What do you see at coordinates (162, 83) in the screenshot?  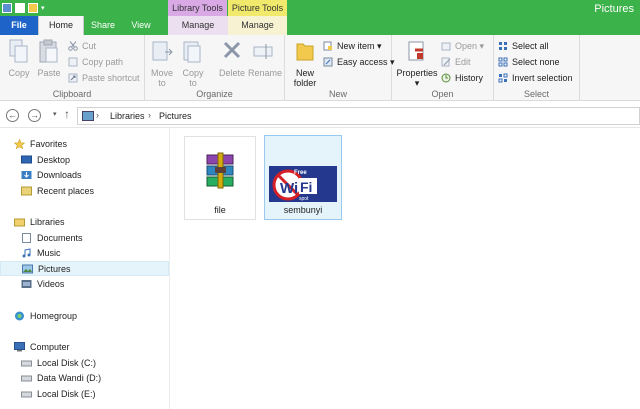 I see `move-to-label-2: to` at bounding box center [162, 83].